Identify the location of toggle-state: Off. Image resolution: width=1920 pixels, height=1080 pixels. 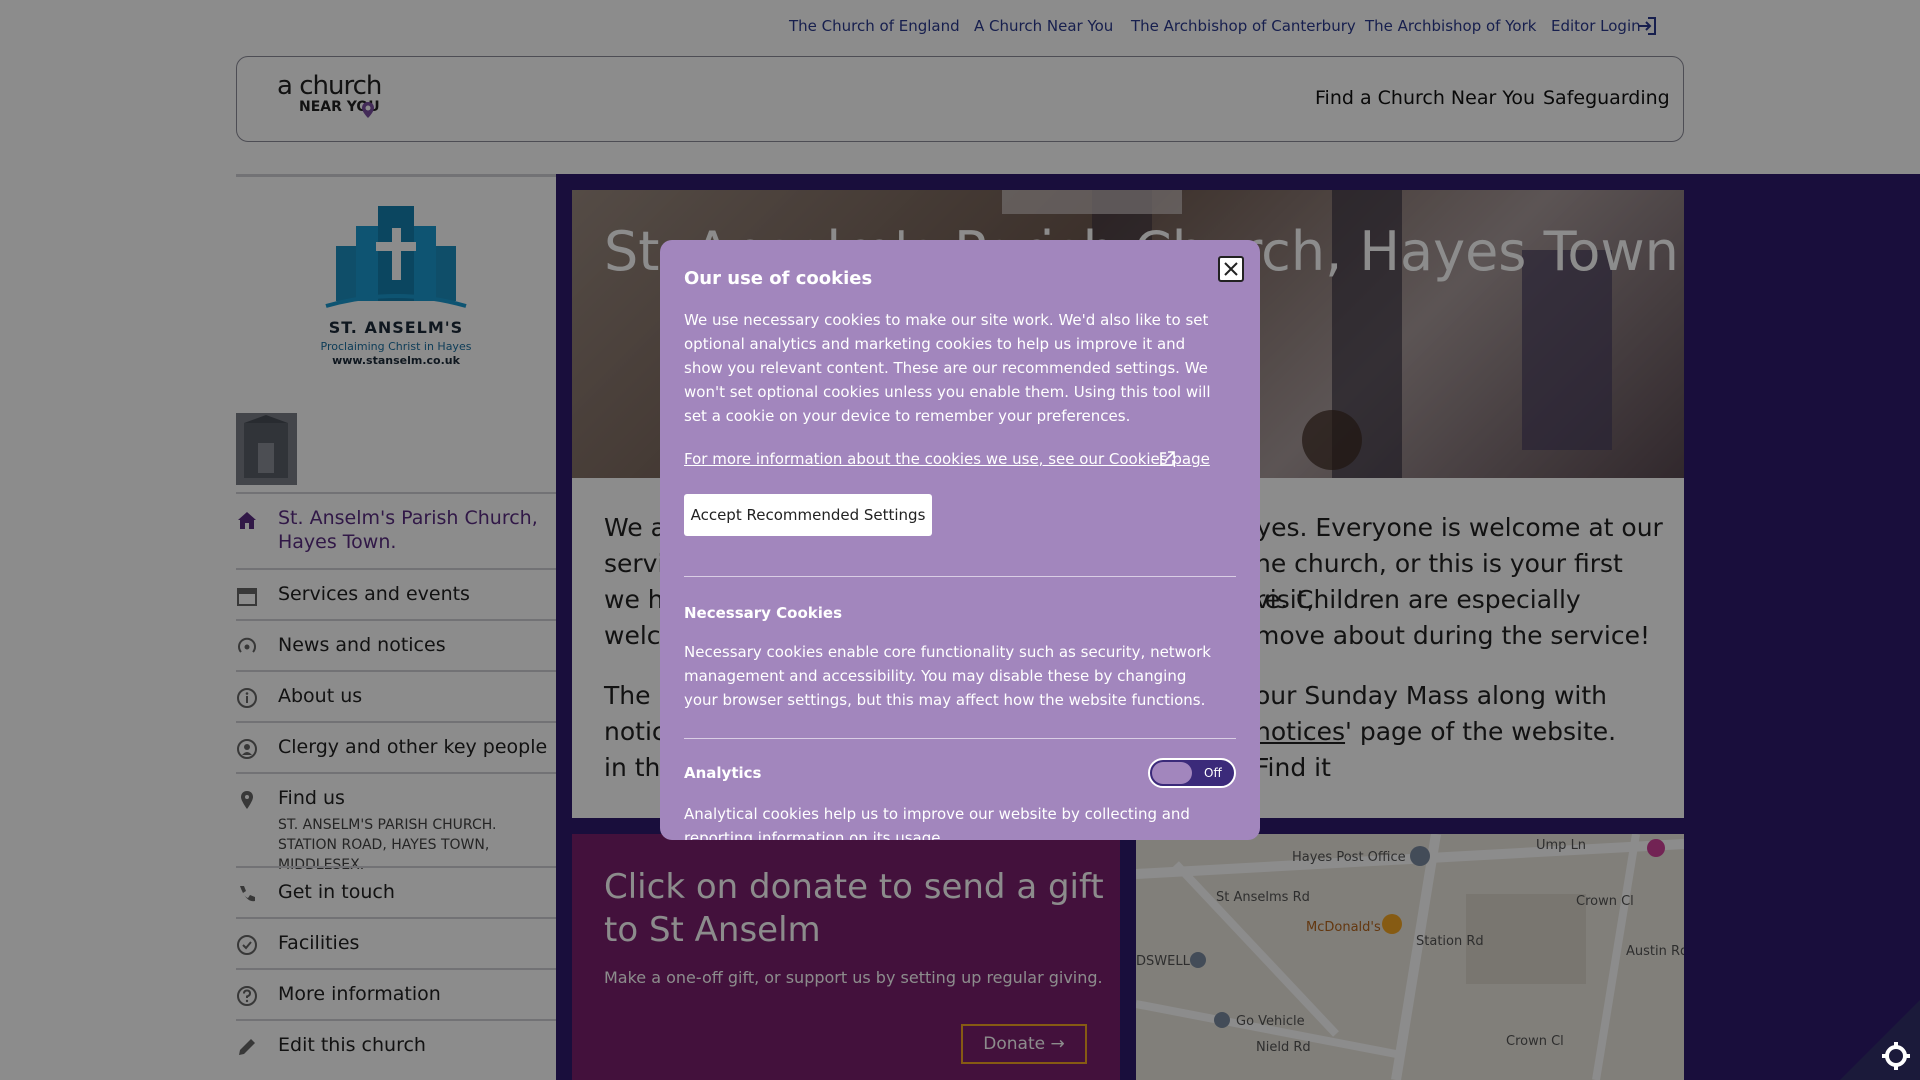
(1213, 773).